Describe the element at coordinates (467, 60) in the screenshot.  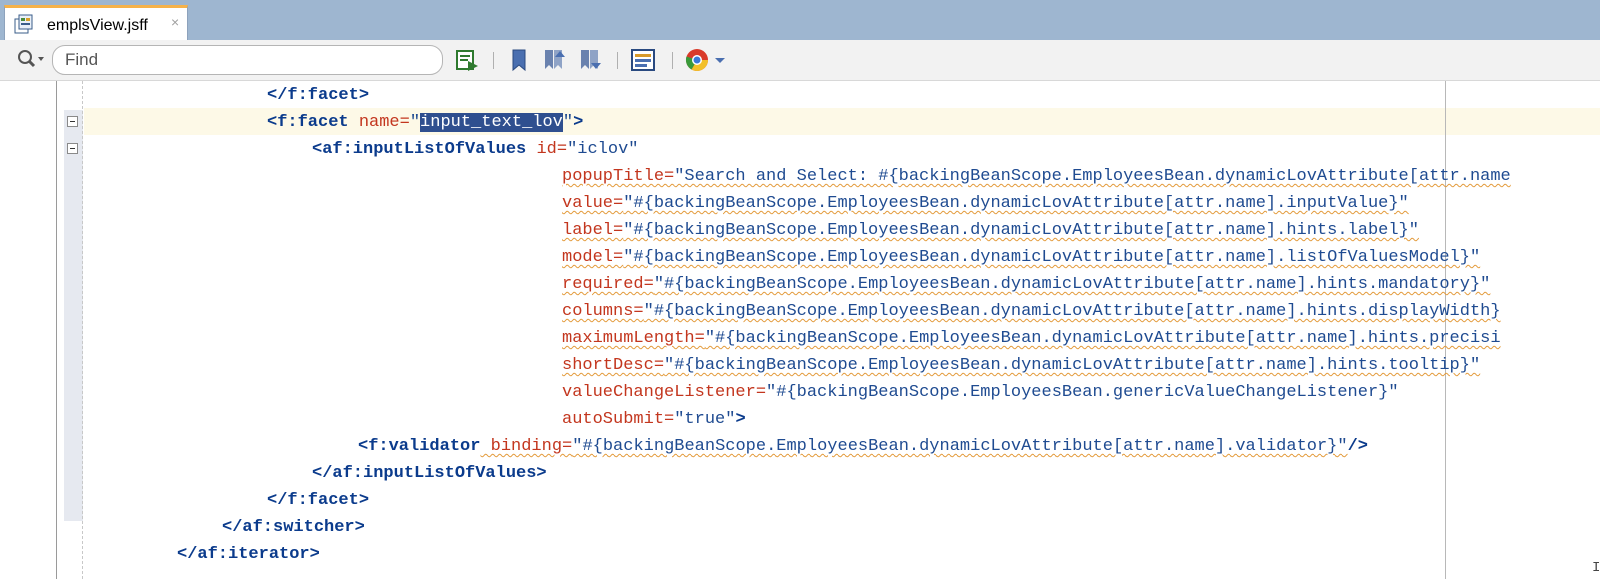
I see `find-selection-icon` at that location.